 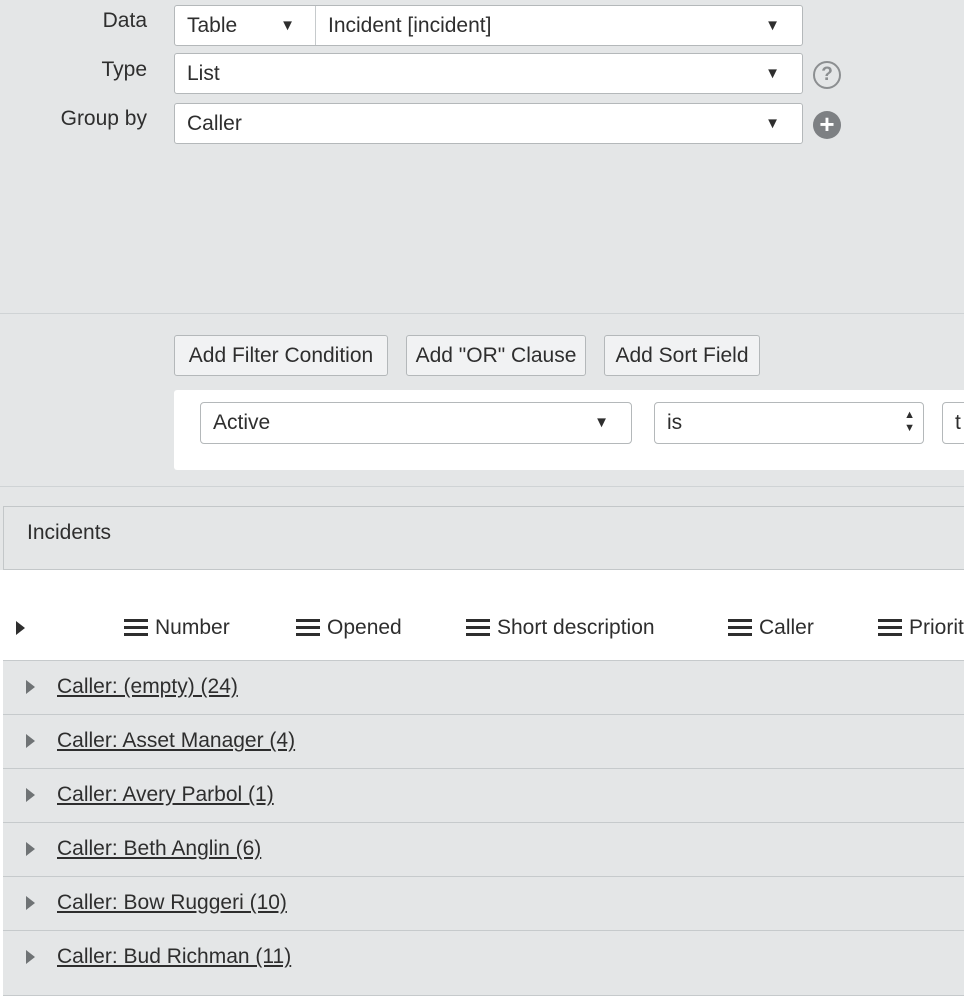 I want to click on column-header-priority: Priority, so click(x=921, y=628).